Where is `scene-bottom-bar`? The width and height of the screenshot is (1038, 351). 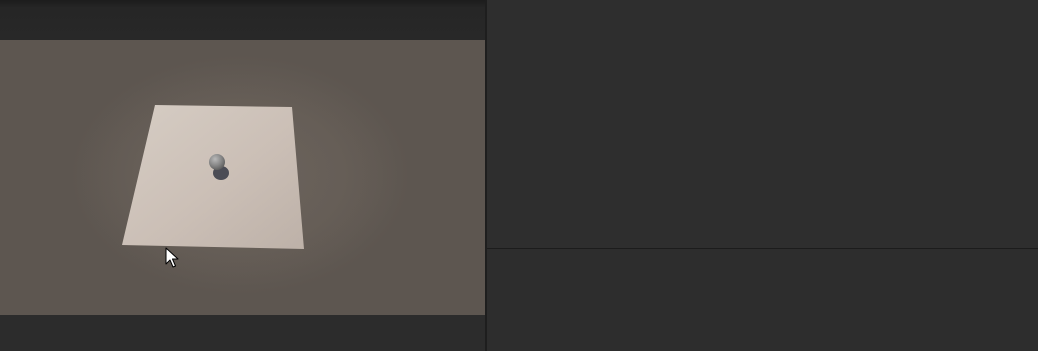 scene-bottom-bar is located at coordinates (242, 333).